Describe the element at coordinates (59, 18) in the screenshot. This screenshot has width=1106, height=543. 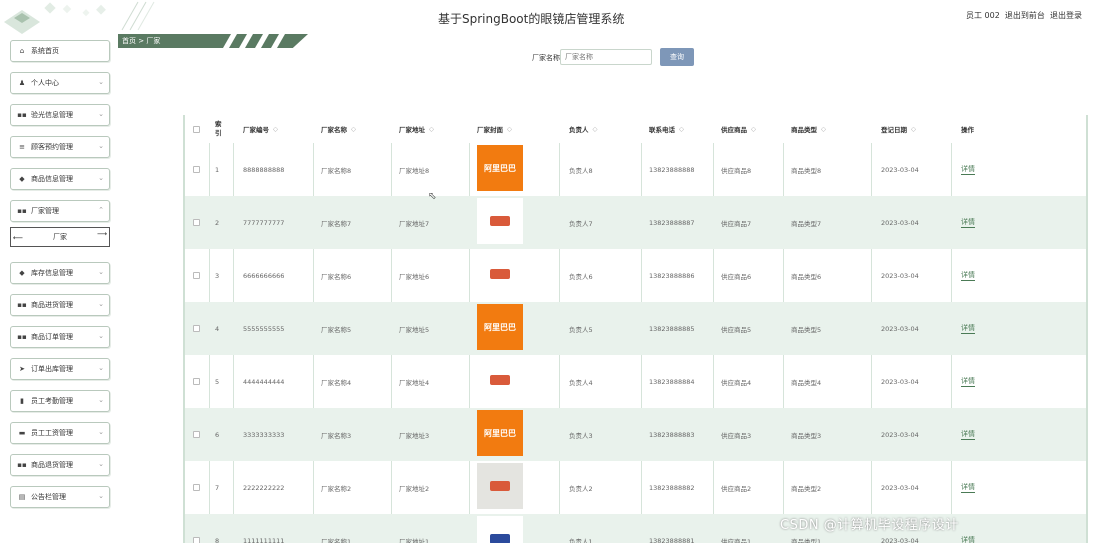
I see `logo-decoration` at that location.